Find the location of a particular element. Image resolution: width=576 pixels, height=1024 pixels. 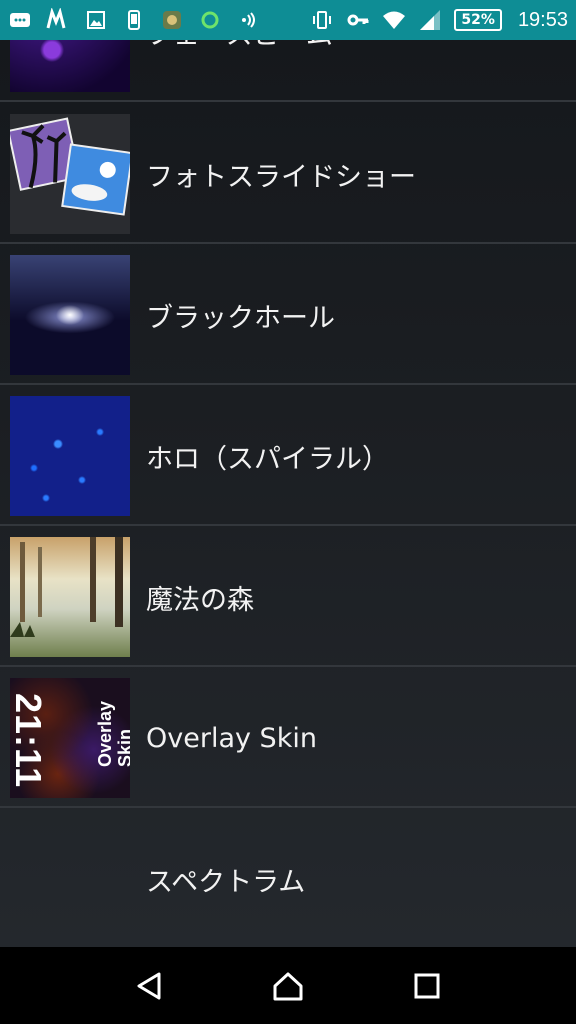

list-item-label: ホロ（スパイラル） is located at coordinates (267, 459).